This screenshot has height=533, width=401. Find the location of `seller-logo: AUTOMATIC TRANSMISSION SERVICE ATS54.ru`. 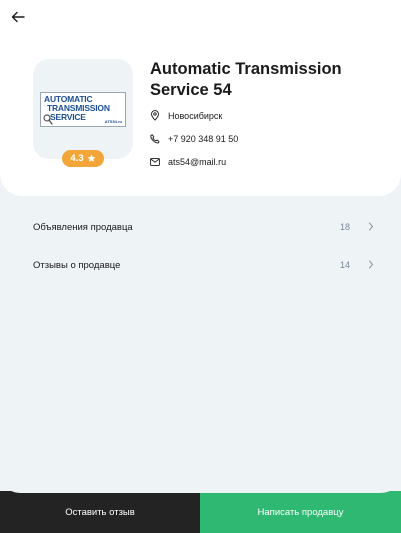

seller-logo: AUTOMATIC TRANSMISSION SERVICE ATS54.ru is located at coordinates (83, 109).